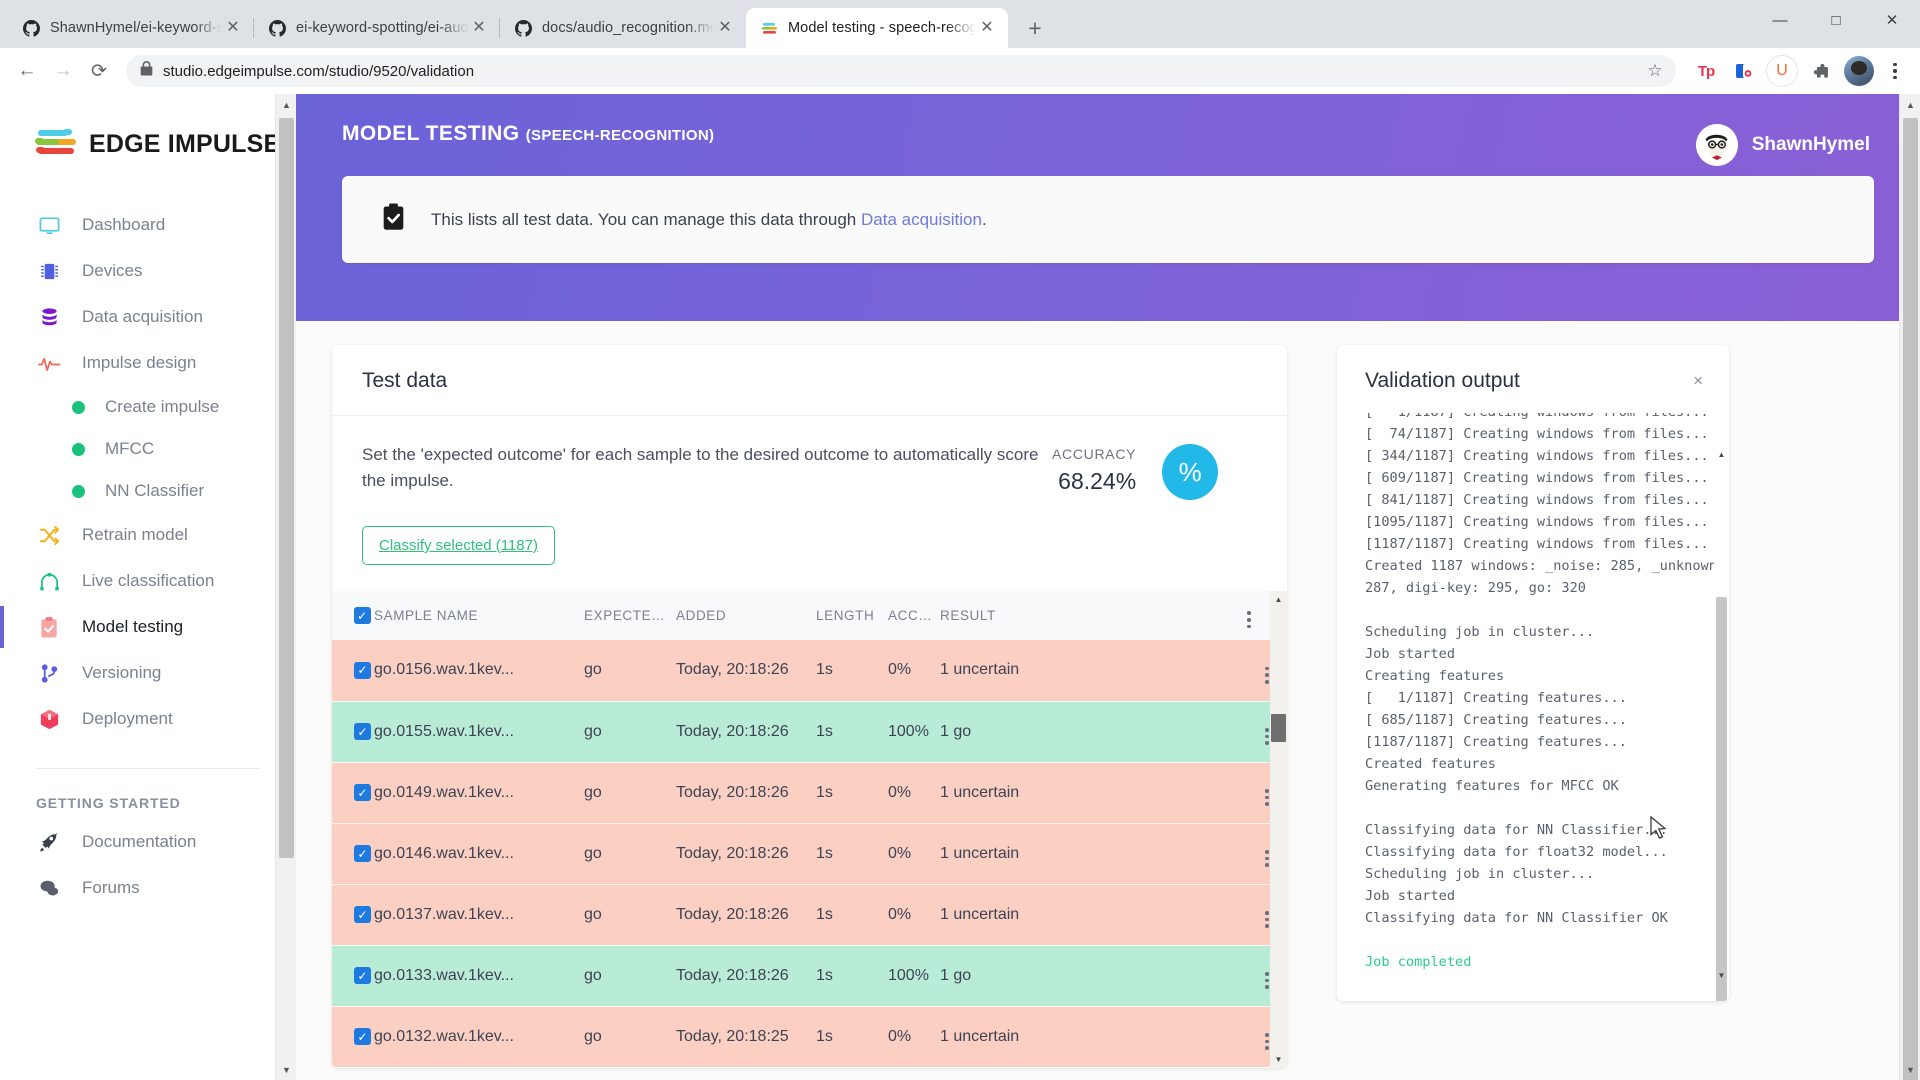 This screenshot has height=1080, width=1920. What do you see at coordinates (148, 535) in the screenshot?
I see `sidebar-item-retrain-model: Retrain model` at bounding box center [148, 535].